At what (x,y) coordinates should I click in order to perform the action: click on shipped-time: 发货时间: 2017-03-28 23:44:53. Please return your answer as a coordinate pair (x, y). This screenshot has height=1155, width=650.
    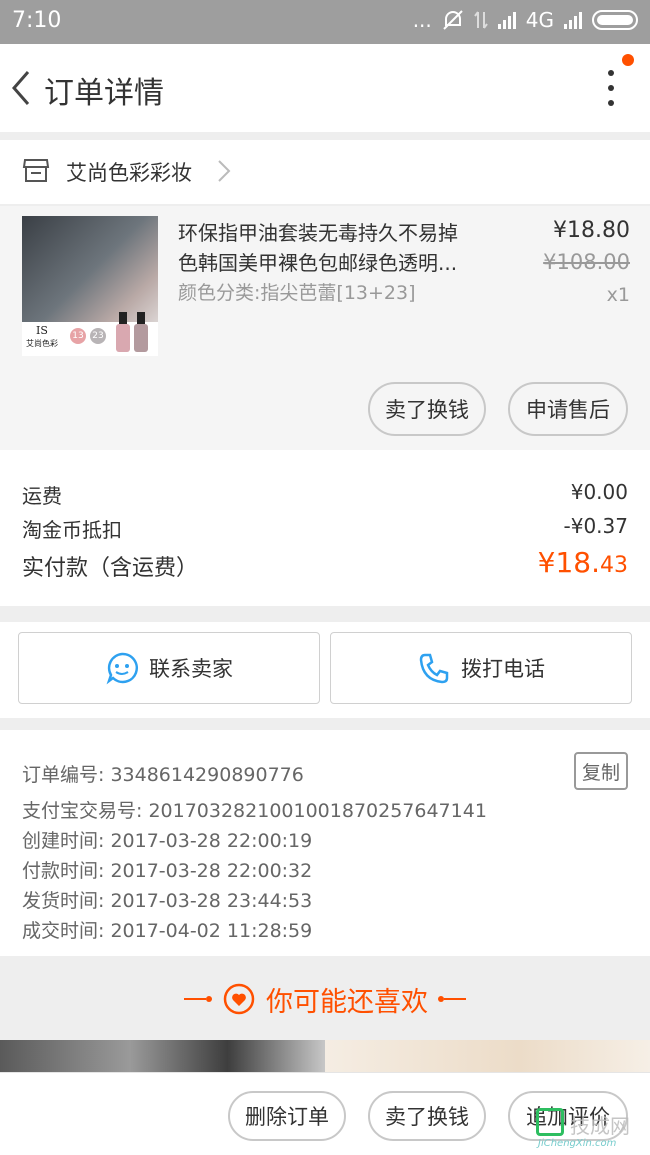
    Looking at the image, I should click on (167, 901).